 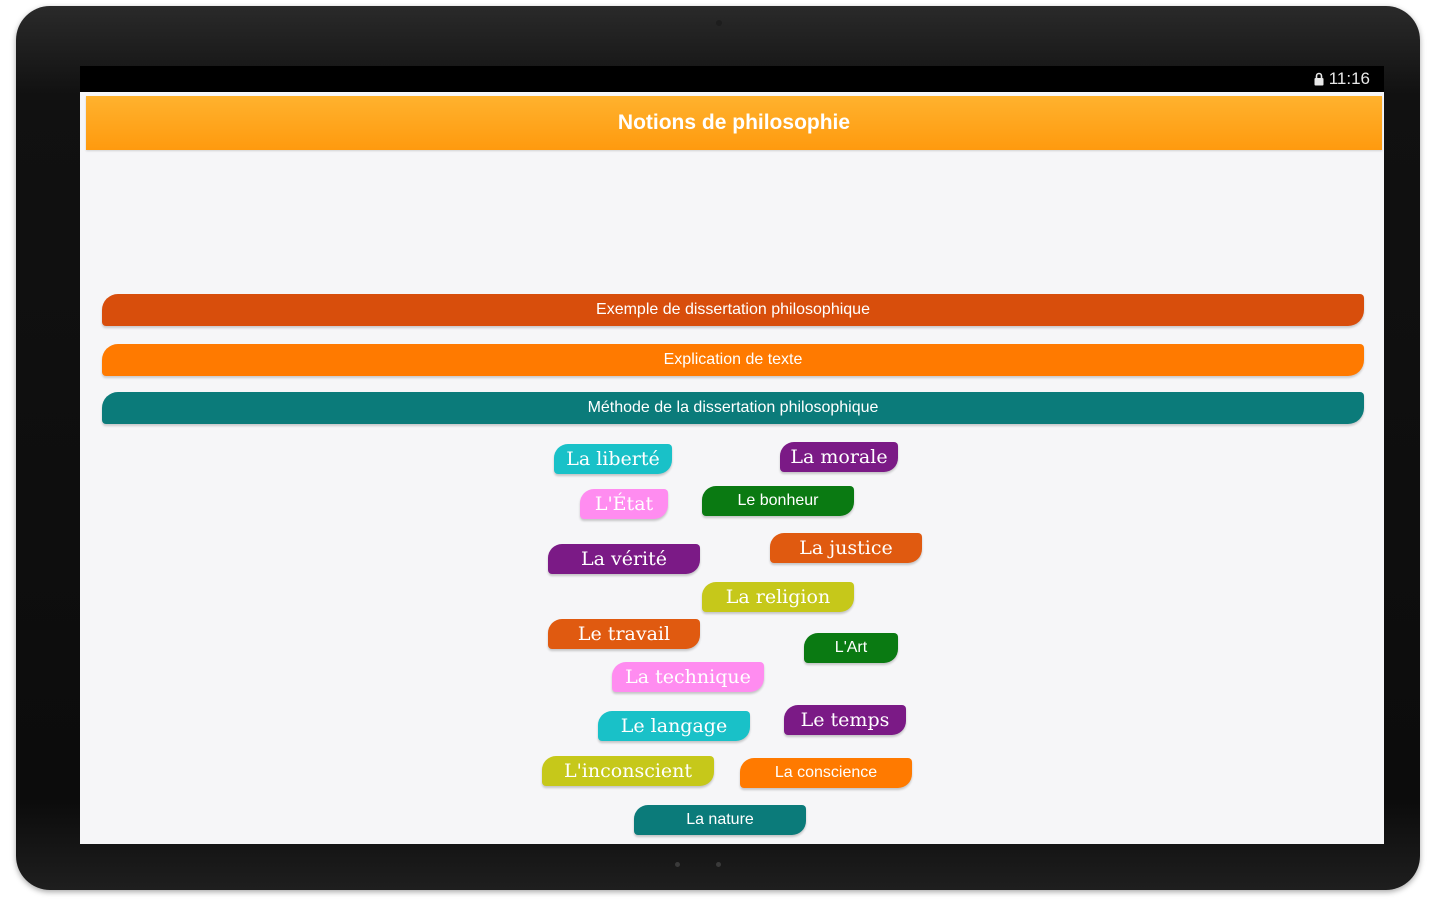 I want to click on dissertation-method-button: Méthode de la dissertation philosophique, so click(x=733, y=408).